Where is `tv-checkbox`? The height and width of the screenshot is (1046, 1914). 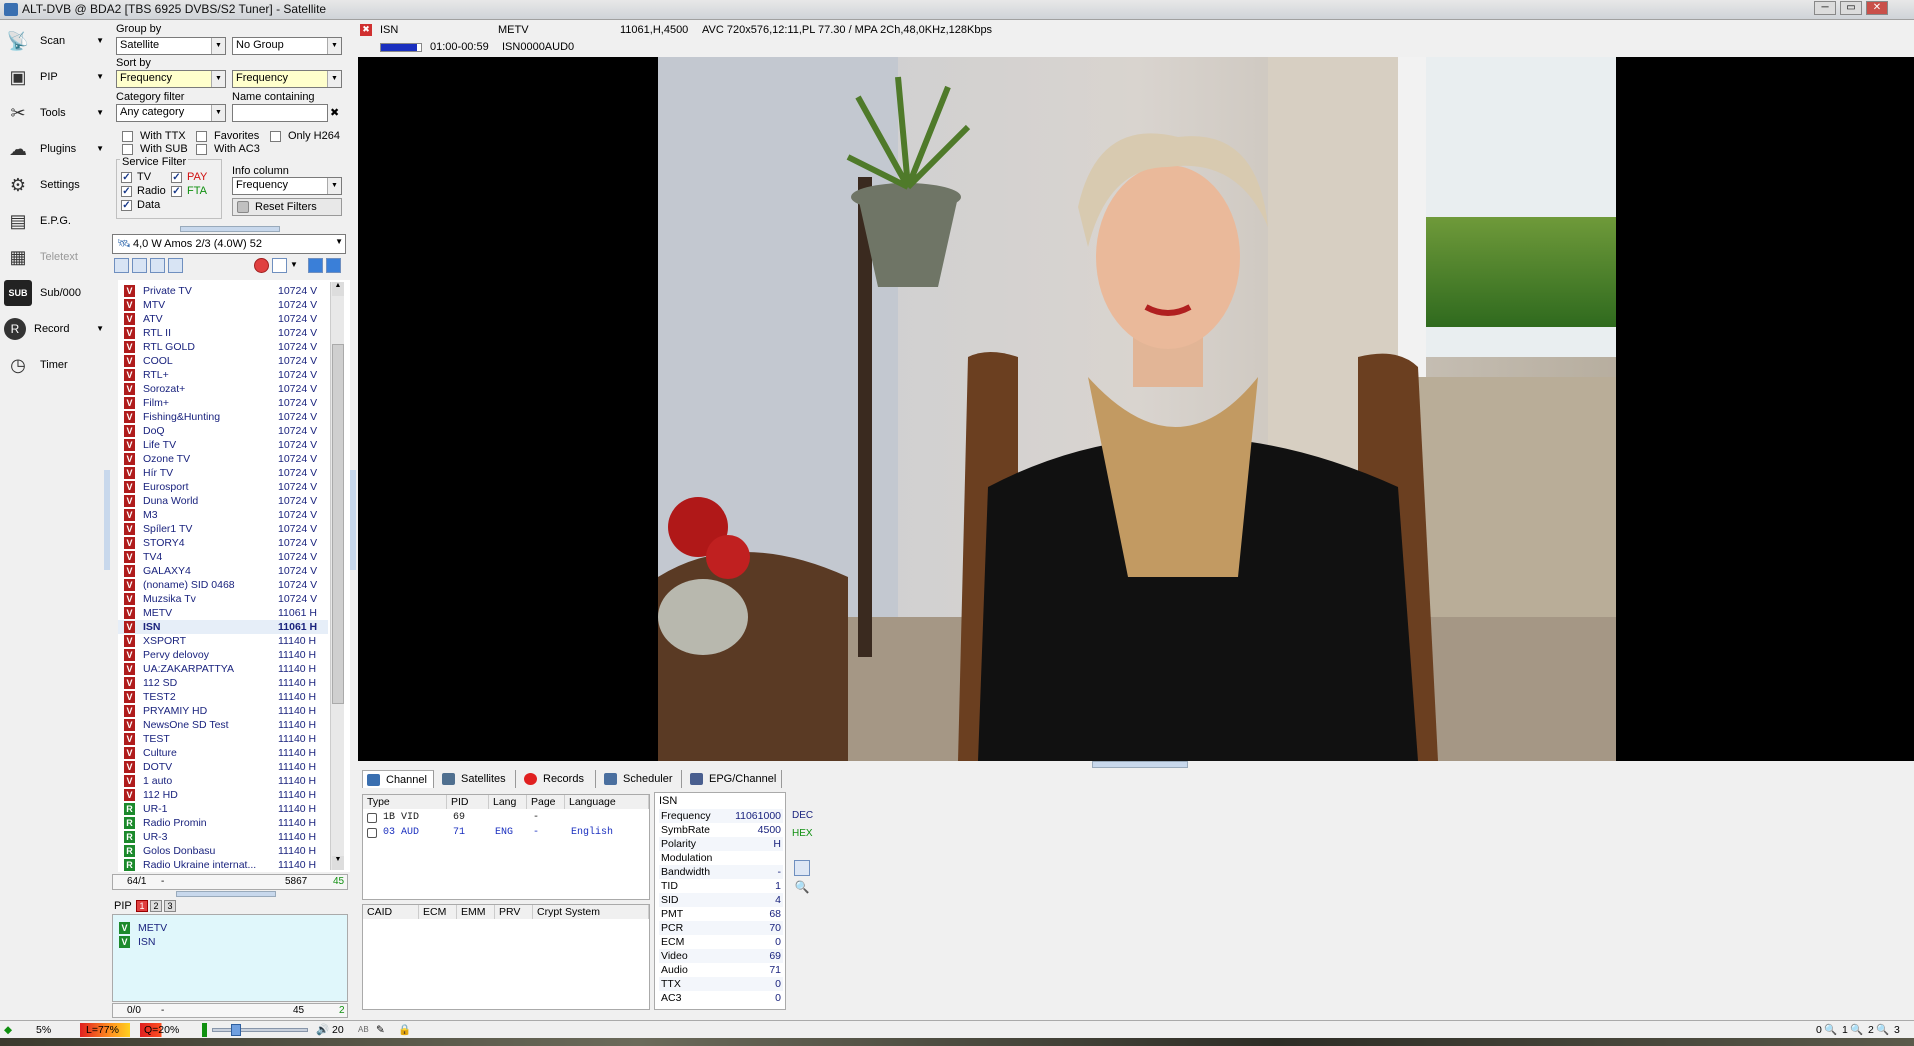 tv-checkbox is located at coordinates (126, 177).